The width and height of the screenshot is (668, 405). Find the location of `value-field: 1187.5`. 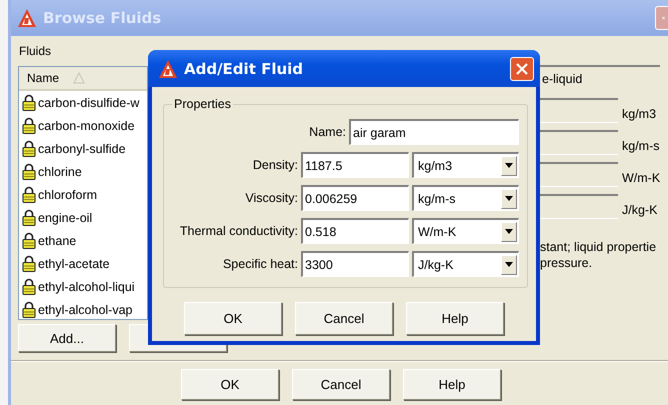

value-field: 1187.5 is located at coordinates (355, 165).